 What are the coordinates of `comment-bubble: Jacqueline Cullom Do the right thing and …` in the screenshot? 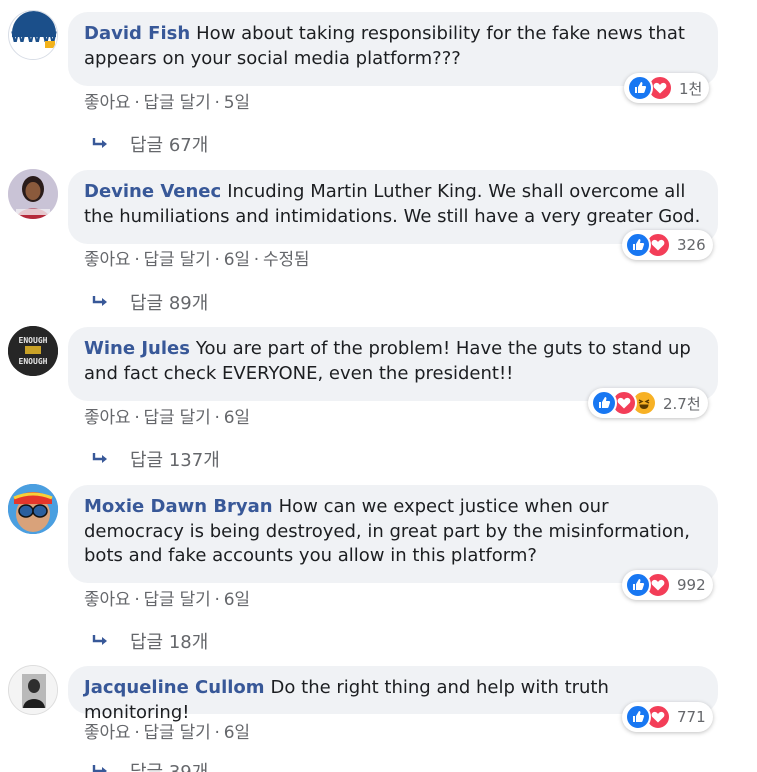 It's located at (393, 694).